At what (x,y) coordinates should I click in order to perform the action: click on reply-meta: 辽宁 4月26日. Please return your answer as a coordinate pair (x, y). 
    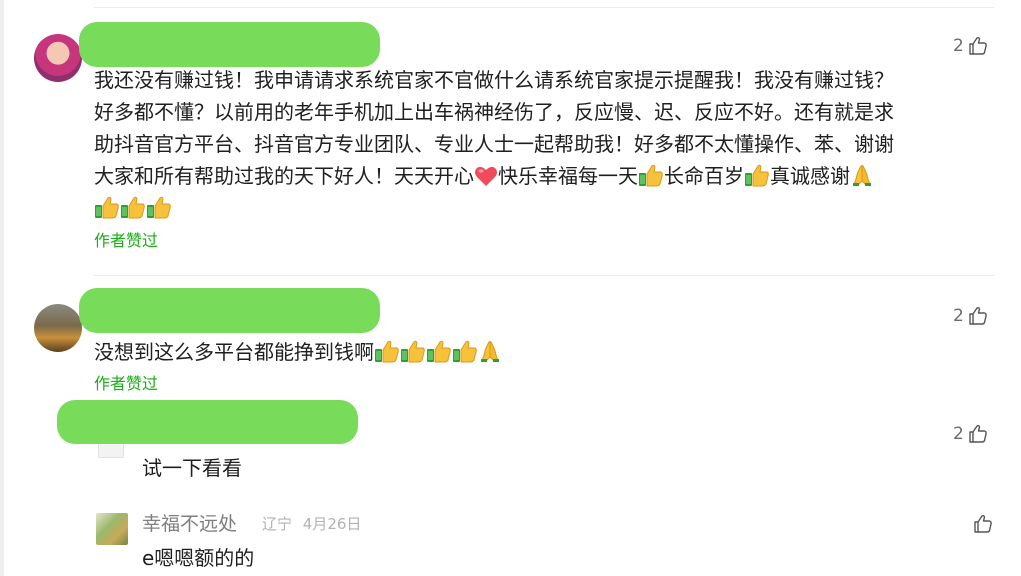
    Looking at the image, I should click on (311, 524).